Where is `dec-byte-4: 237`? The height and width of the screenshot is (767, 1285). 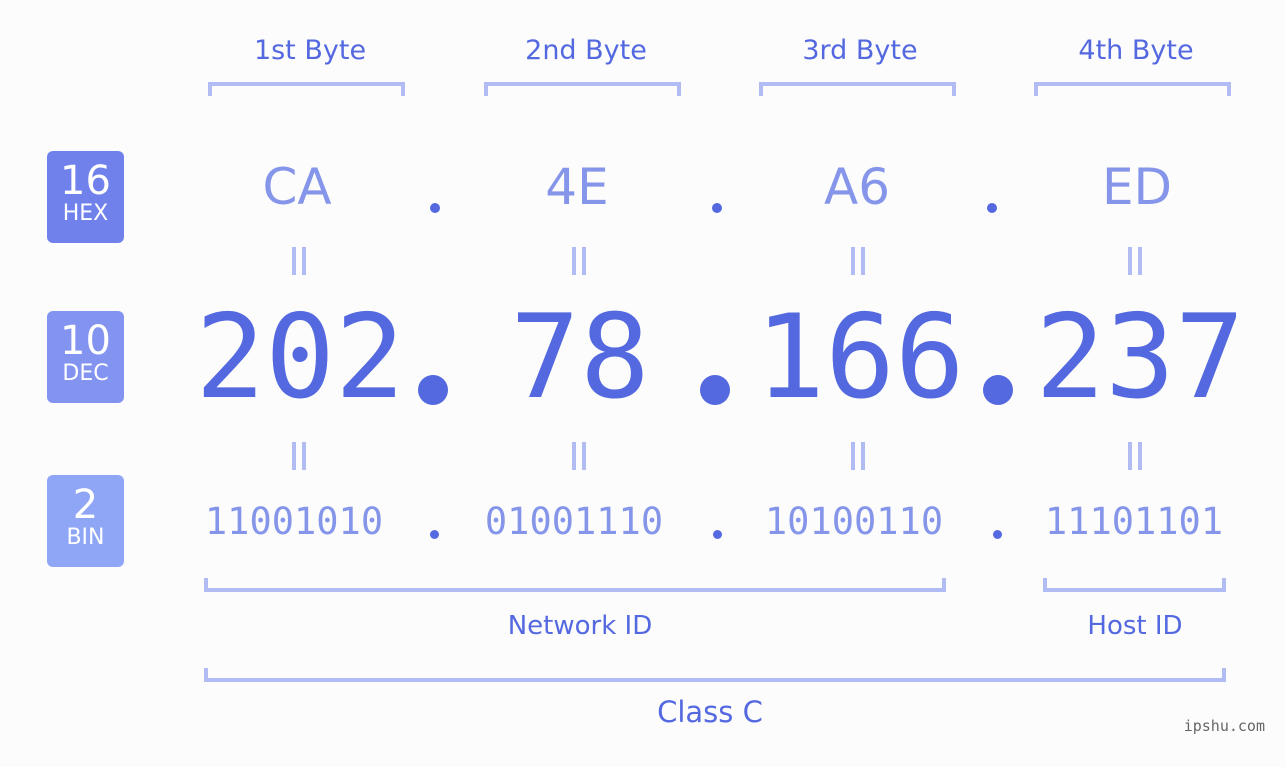 dec-byte-4: 237 is located at coordinates (1140, 357).